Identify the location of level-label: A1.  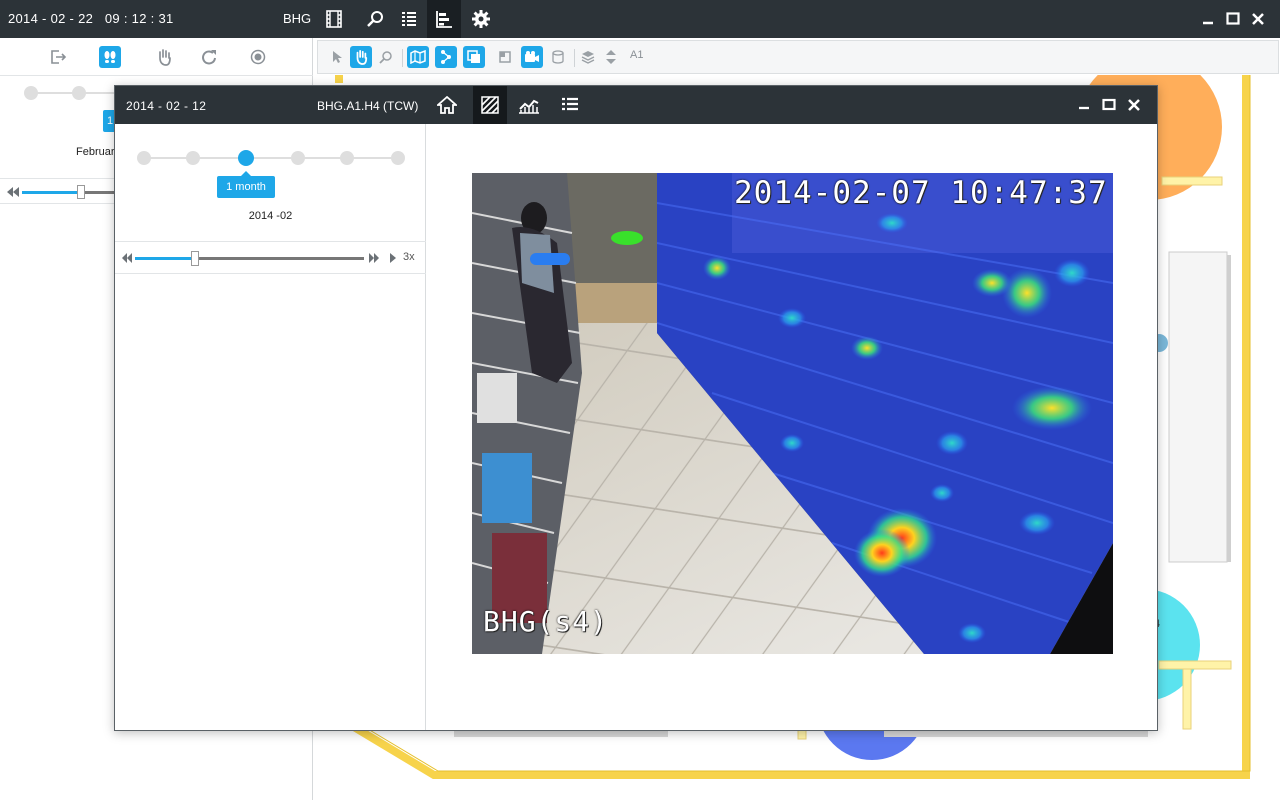
(637, 55).